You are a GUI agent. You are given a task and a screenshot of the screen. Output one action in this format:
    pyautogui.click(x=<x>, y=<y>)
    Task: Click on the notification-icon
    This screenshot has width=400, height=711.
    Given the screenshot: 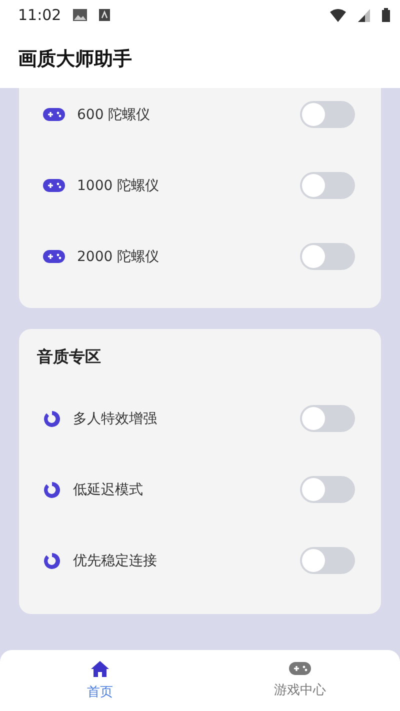 What is the action you would take?
    pyautogui.click(x=104, y=15)
    